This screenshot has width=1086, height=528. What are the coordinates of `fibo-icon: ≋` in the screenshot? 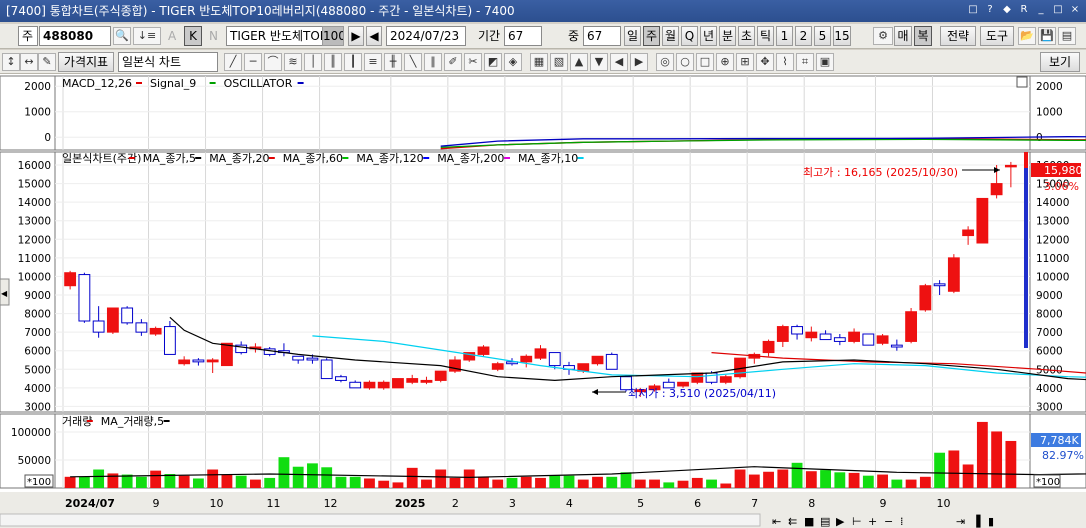 It's located at (293, 62).